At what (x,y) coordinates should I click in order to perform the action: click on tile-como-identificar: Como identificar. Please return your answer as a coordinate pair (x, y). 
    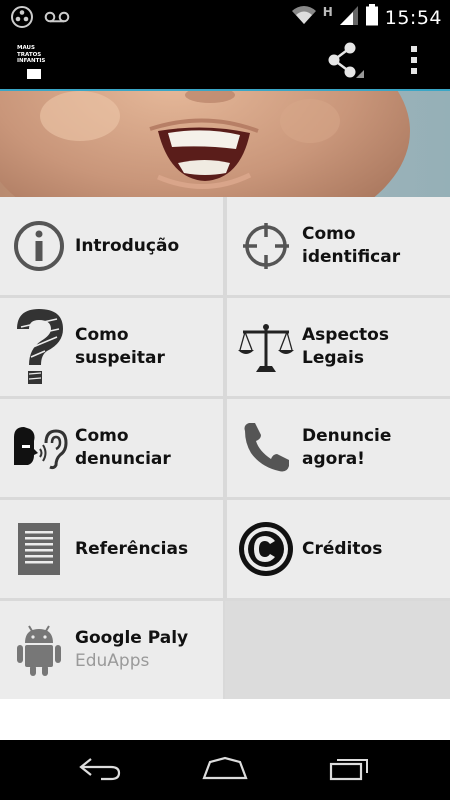
    Looking at the image, I should click on (338, 246).